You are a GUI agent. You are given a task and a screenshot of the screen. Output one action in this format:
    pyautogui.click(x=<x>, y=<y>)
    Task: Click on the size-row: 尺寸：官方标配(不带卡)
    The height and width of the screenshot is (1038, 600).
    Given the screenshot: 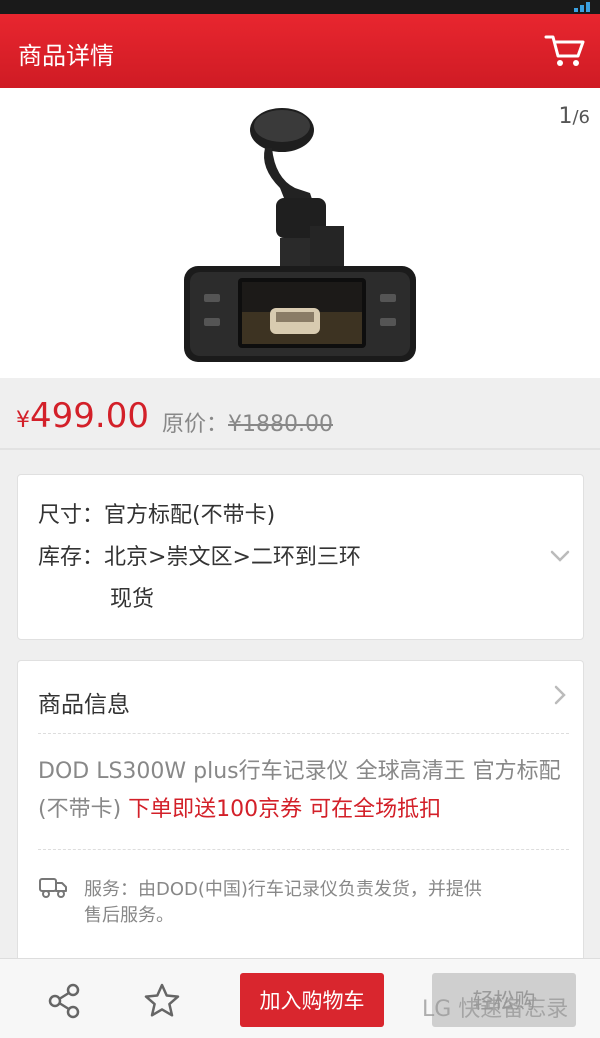 What is the action you would take?
    pyautogui.click(x=156, y=513)
    